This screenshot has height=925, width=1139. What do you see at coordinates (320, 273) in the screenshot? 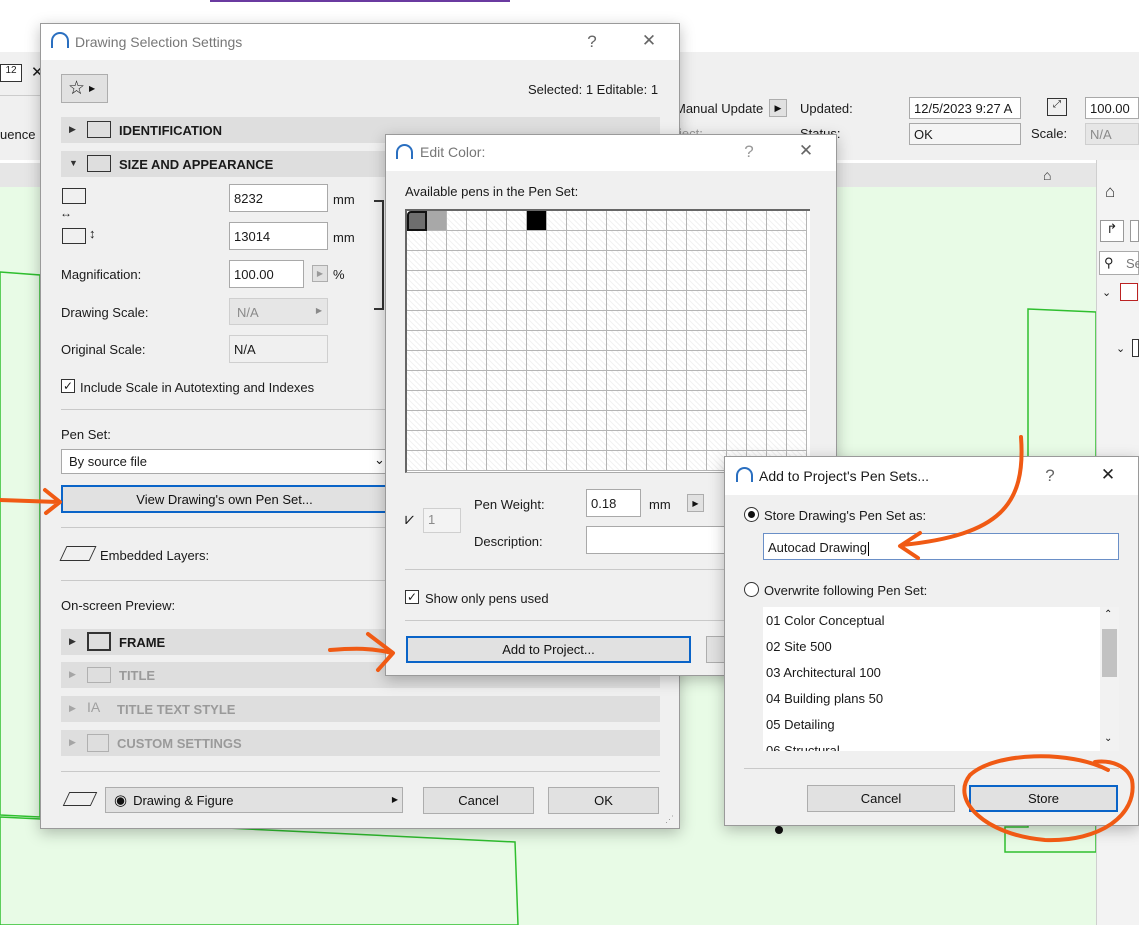
I see `magnification-arrow-button: ▶` at bounding box center [320, 273].